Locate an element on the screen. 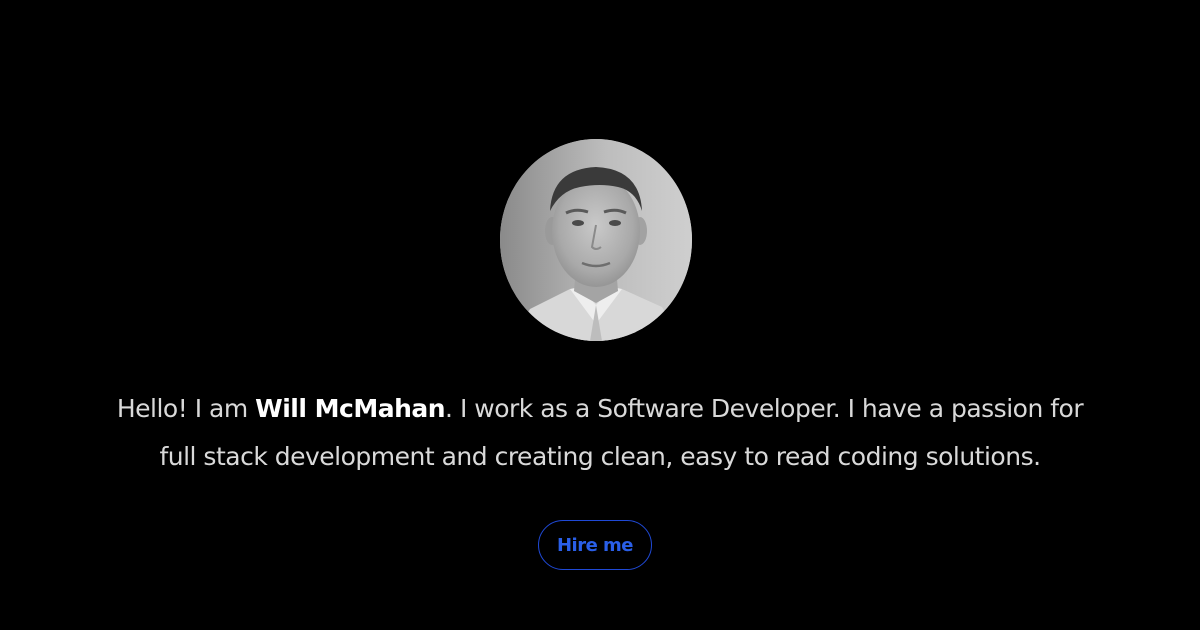  profile-photo-icon is located at coordinates (596, 240).